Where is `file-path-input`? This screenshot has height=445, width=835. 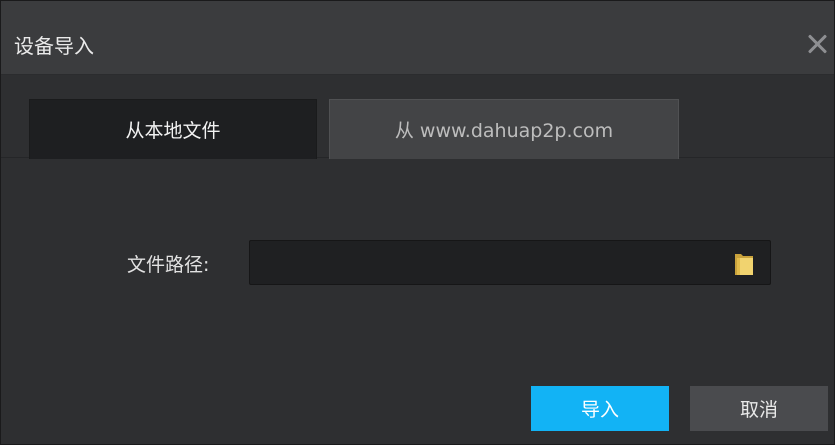 file-path-input is located at coordinates (510, 262).